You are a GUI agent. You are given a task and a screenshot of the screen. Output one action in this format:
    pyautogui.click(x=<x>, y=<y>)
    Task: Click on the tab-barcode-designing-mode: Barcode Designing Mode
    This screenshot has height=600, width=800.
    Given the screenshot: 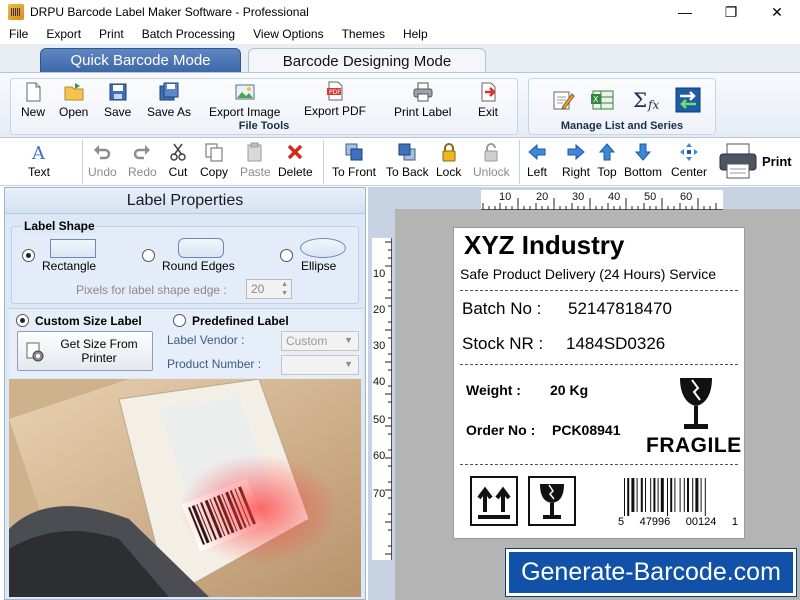 What is the action you would take?
    pyautogui.click(x=367, y=60)
    